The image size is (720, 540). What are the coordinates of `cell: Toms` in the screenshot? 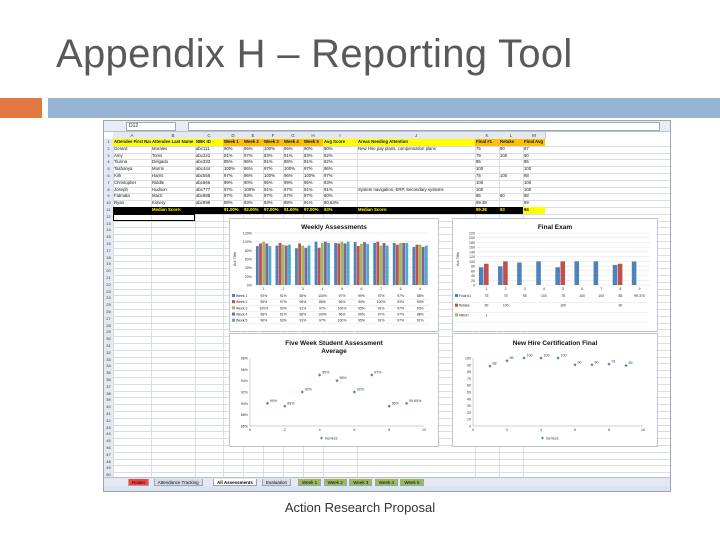 It's located at (173, 156).